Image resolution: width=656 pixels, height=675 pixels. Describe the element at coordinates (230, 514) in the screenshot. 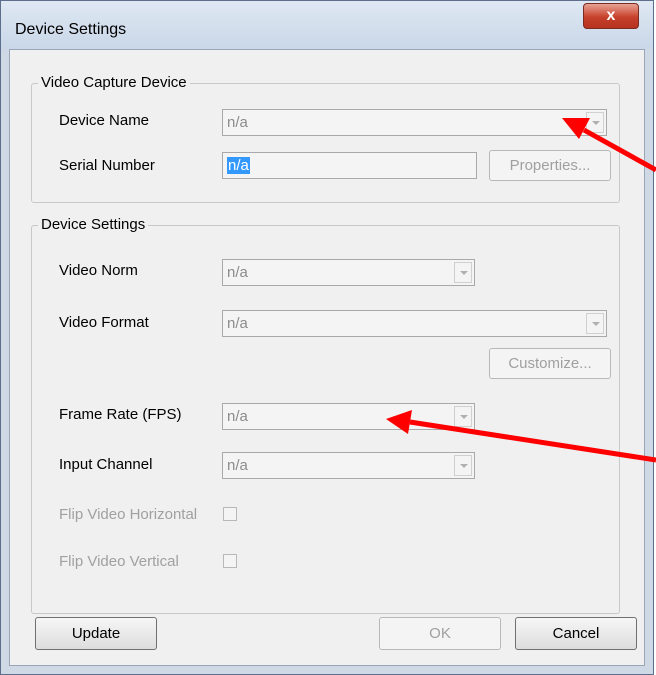

I see `flip-horizontal-checkbox` at that location.